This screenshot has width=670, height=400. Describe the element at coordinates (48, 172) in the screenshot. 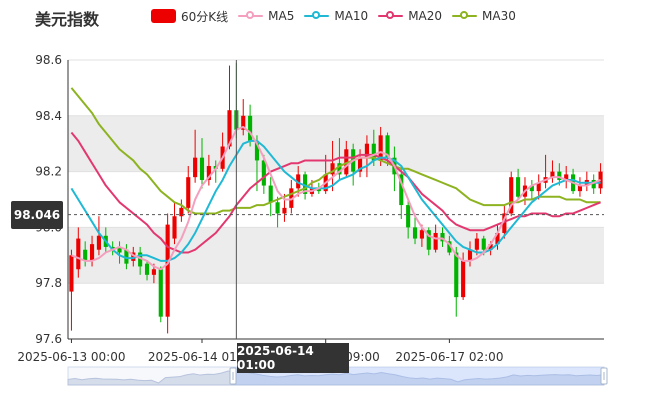

I see `y-tick-label: 98.2` at that location.